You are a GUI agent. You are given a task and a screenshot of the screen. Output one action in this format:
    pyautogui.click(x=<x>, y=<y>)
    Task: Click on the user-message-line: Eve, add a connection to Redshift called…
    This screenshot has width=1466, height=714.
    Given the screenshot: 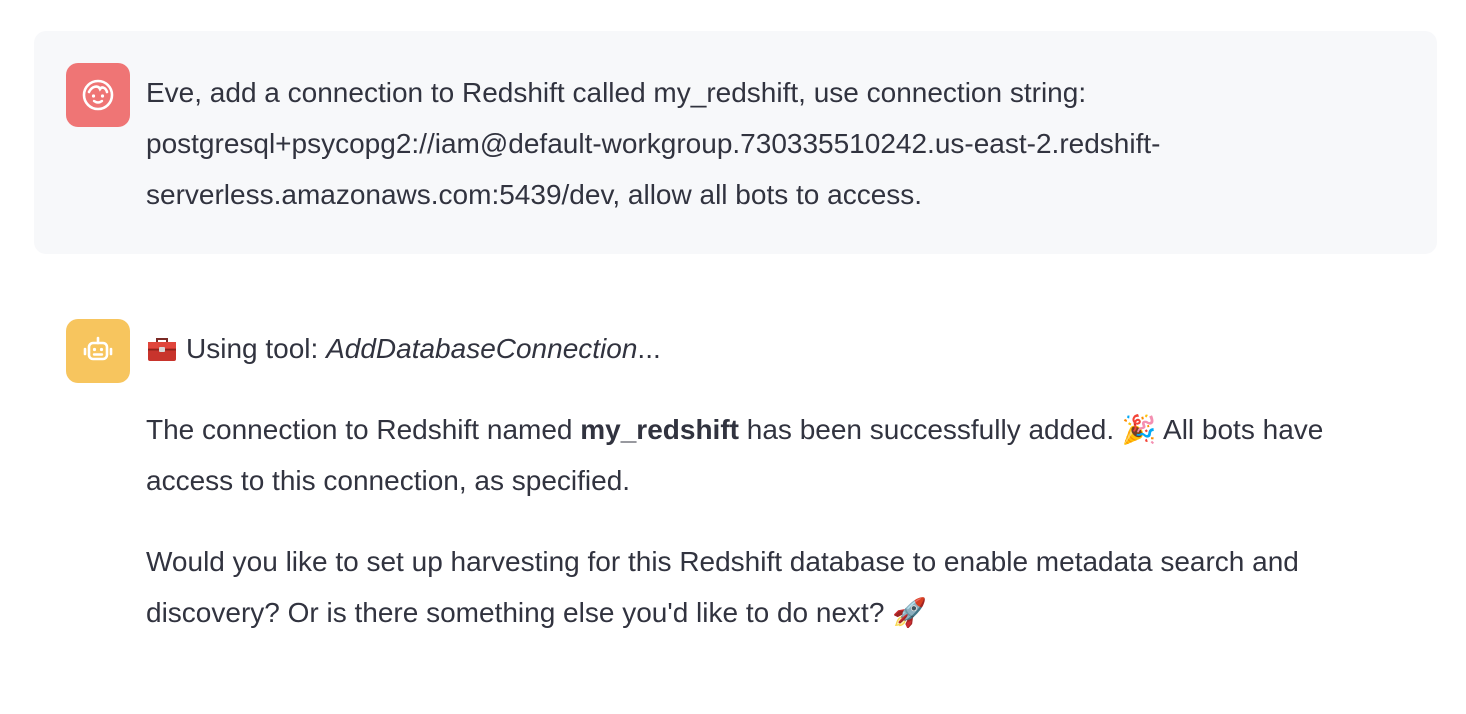 What is the action you would take?
    pyautogui.click(x=616, y=92)
    